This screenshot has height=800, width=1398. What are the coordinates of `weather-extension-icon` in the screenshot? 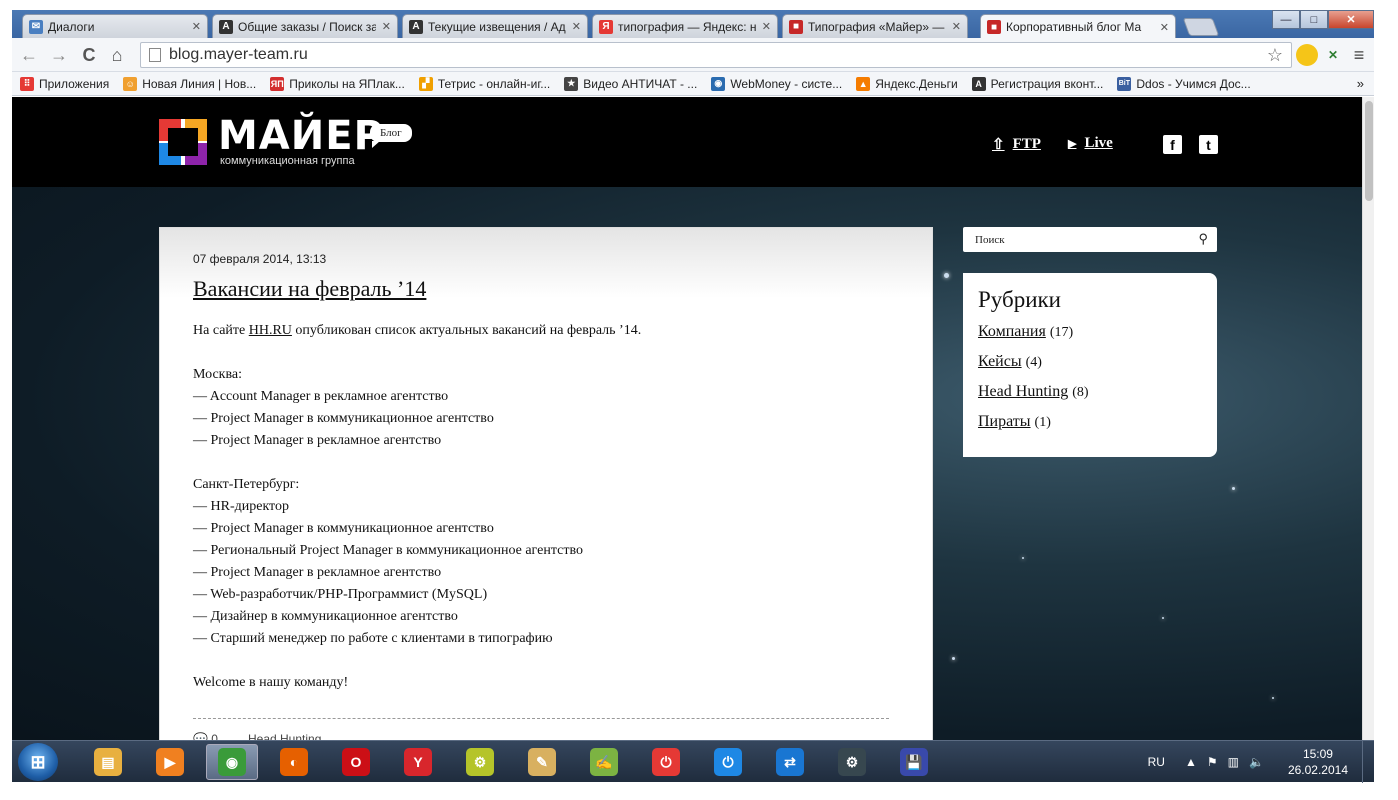 It's located at (1307, 55).